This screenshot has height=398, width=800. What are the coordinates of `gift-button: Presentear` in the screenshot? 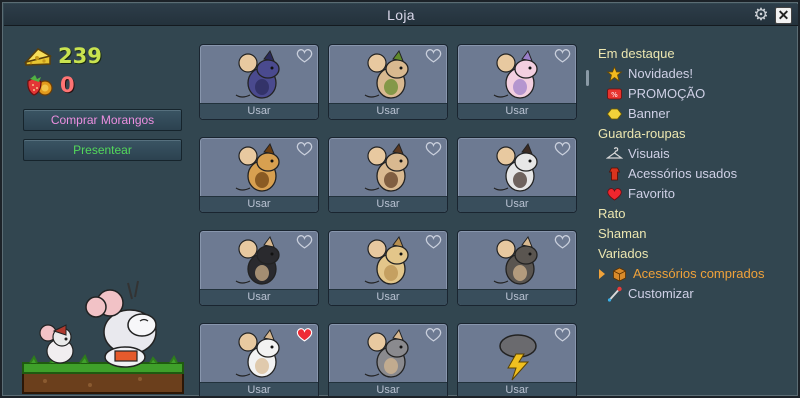 It's located at (102, 150).